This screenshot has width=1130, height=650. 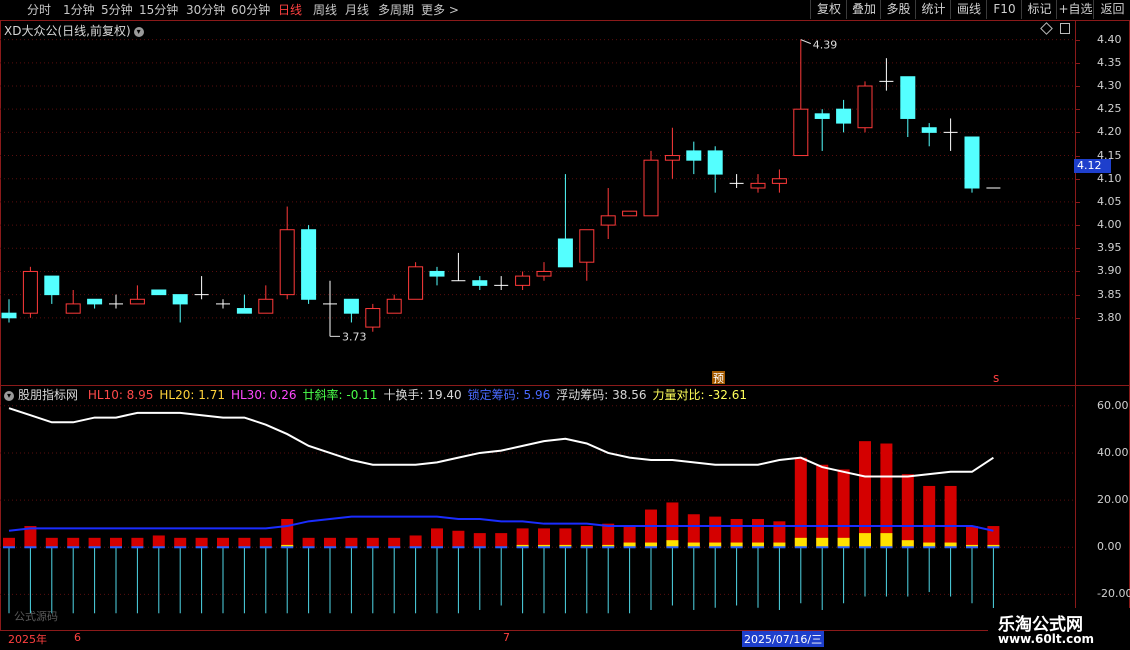 What do you see at coordinates (1075, 9) in the screenshot?
I see `toolbar-button: +自选` at bounding box center [1075, 9].